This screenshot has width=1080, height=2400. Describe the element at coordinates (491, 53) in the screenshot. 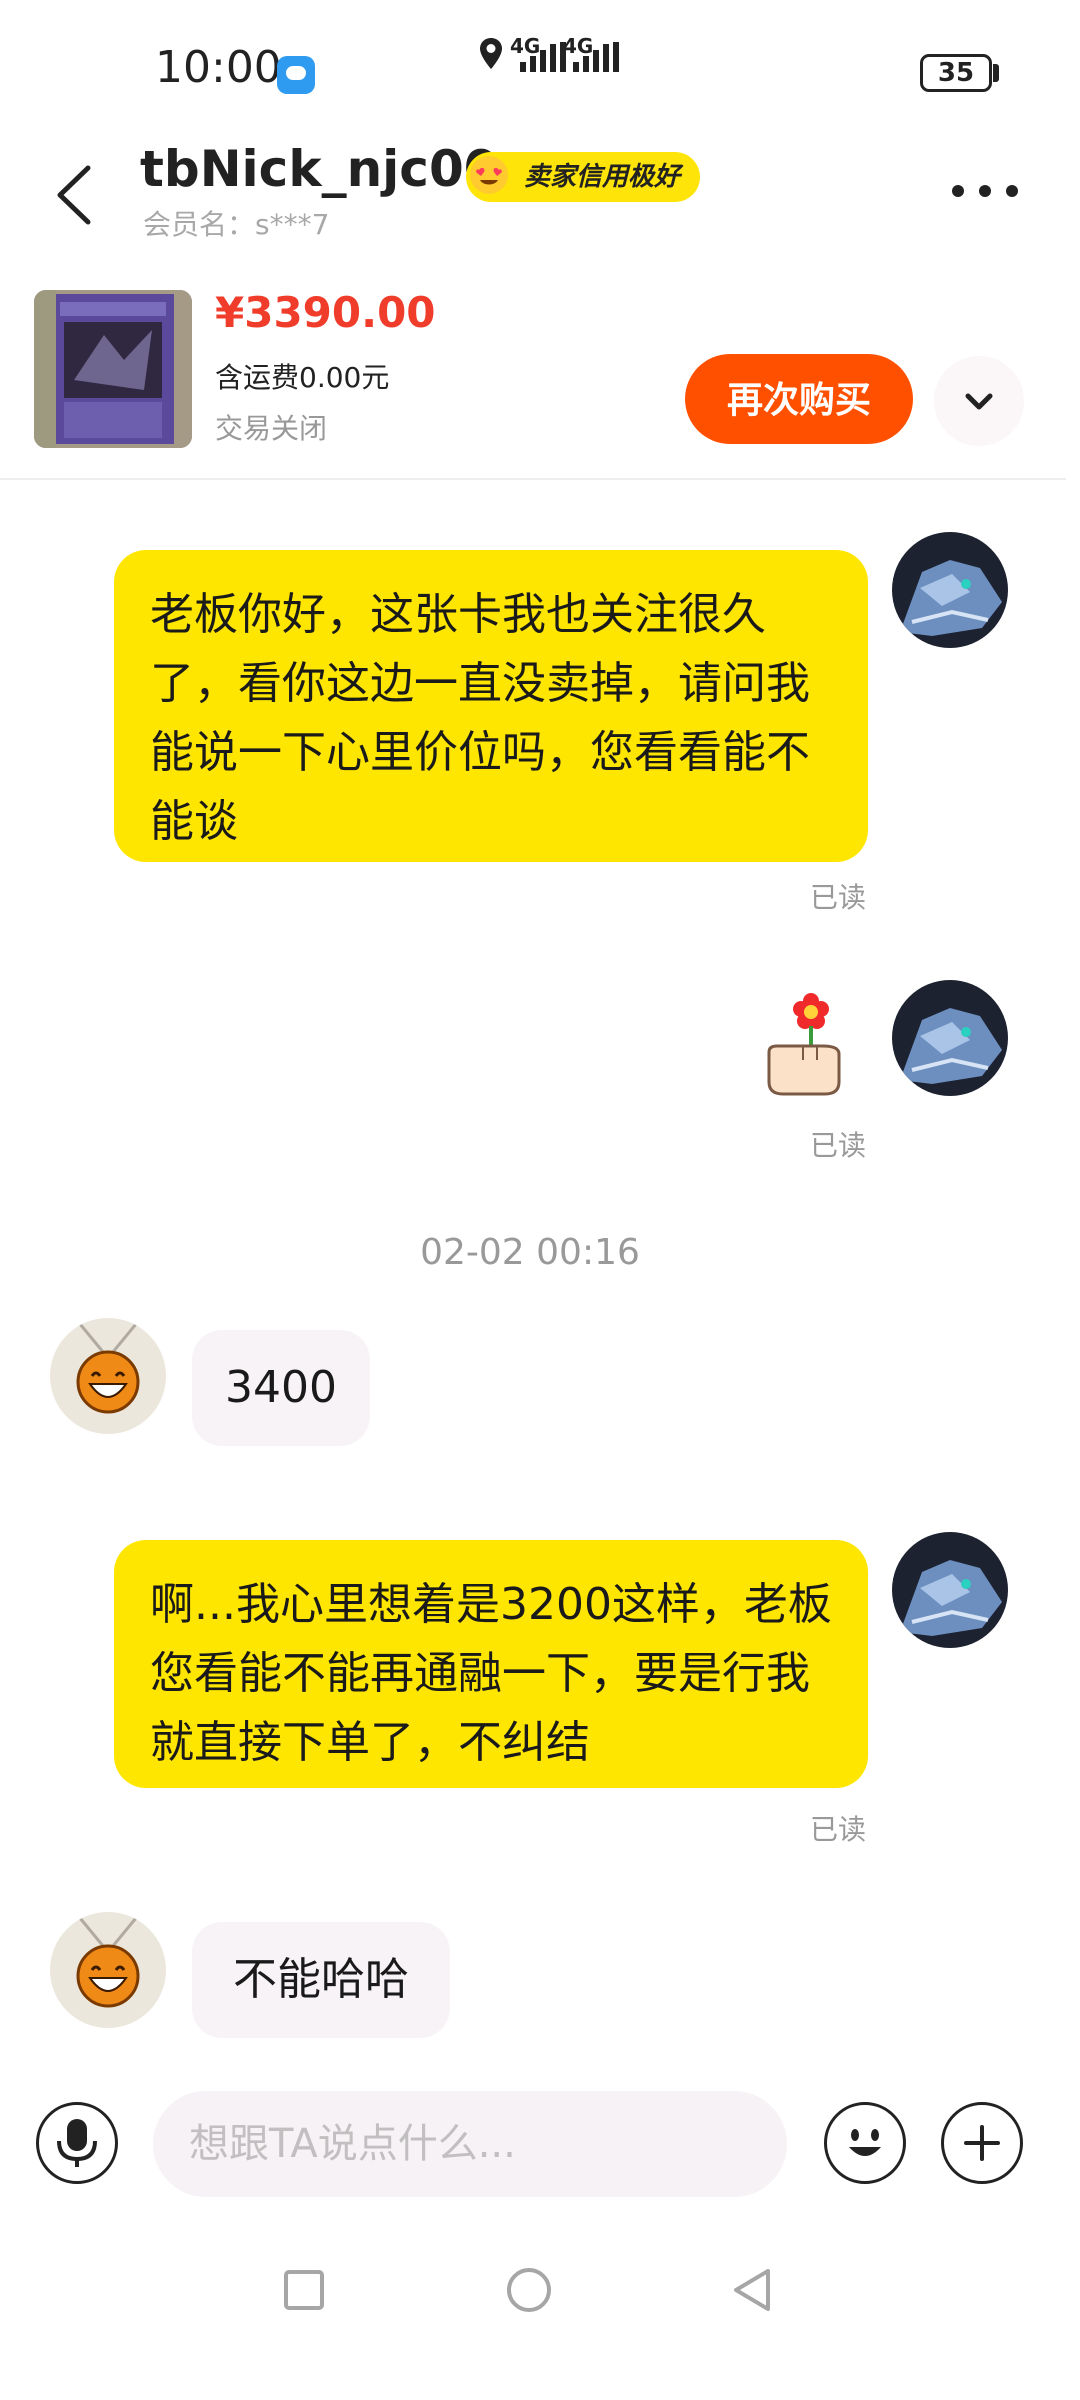

I see `location-icon` at that location.